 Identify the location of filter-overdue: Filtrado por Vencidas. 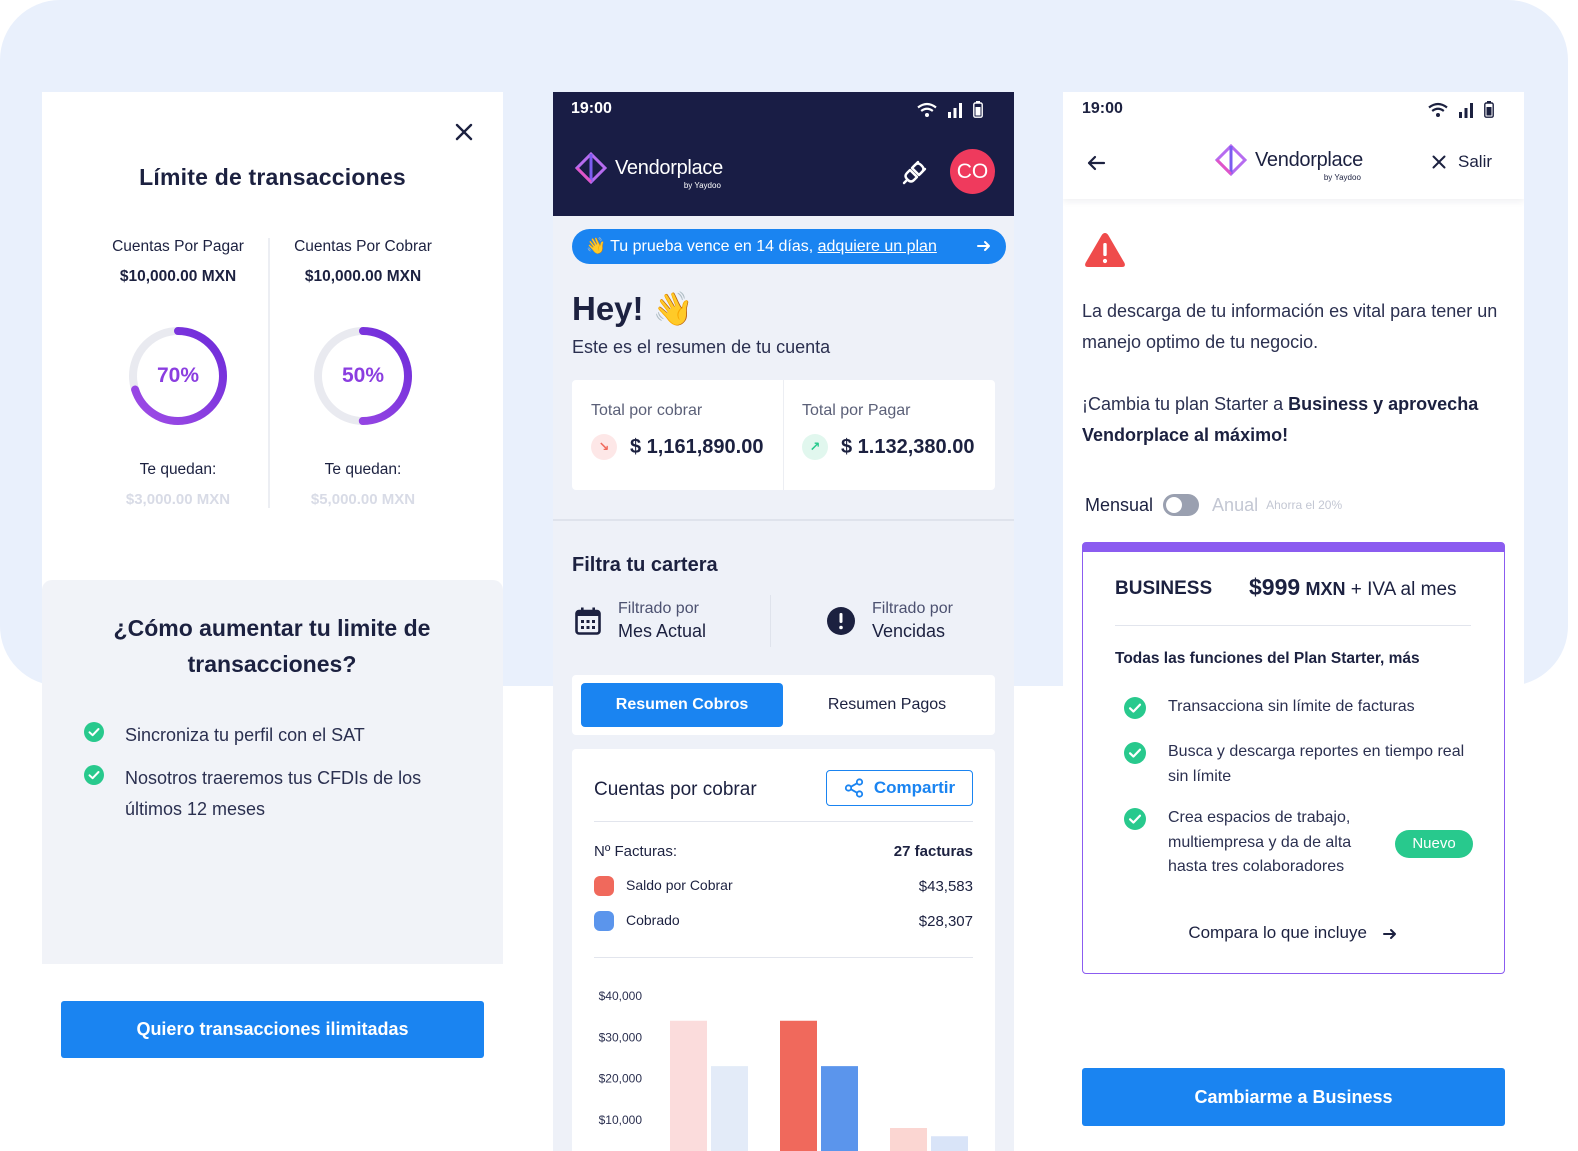
(889, 621).